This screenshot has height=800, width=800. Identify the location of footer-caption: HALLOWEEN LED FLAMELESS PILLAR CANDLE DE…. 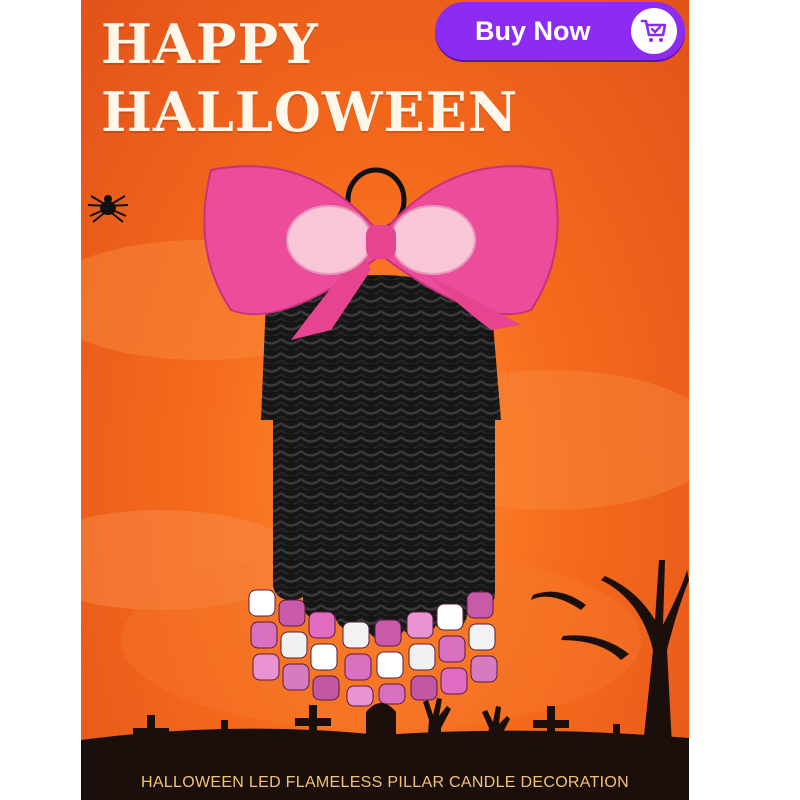
(384, 782).